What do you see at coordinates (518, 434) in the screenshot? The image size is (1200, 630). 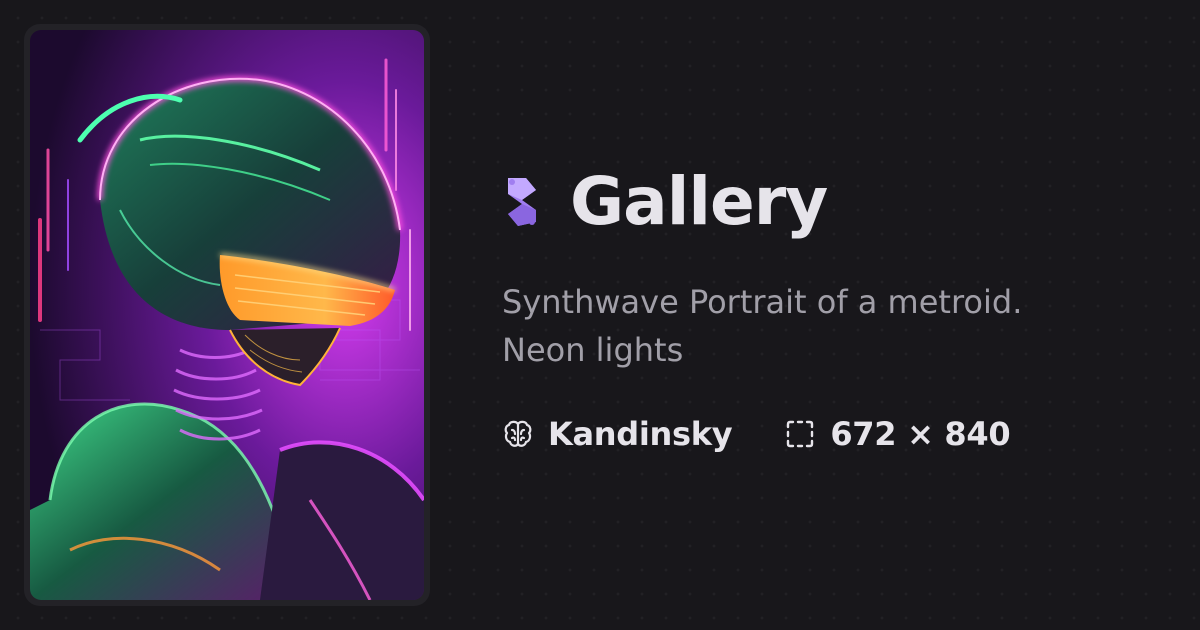 I see `brain-icon` at bounding box center [518, 434].